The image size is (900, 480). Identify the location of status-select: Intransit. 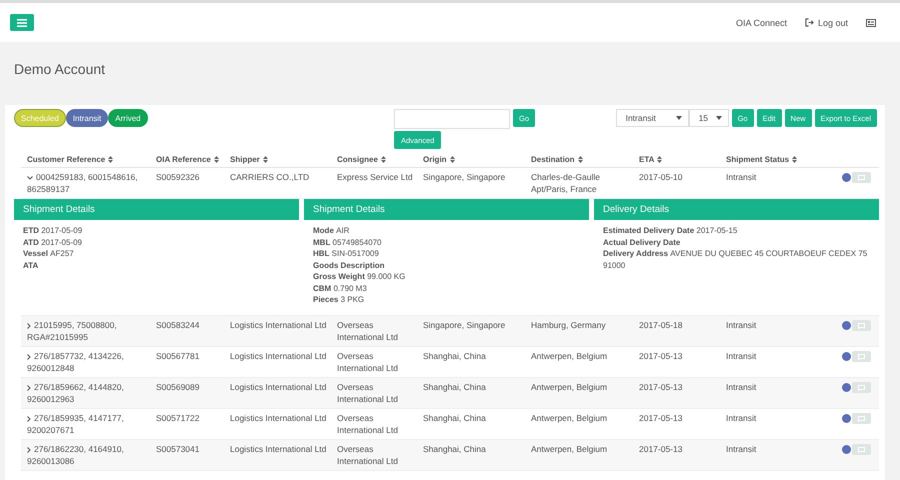
(652, 118).